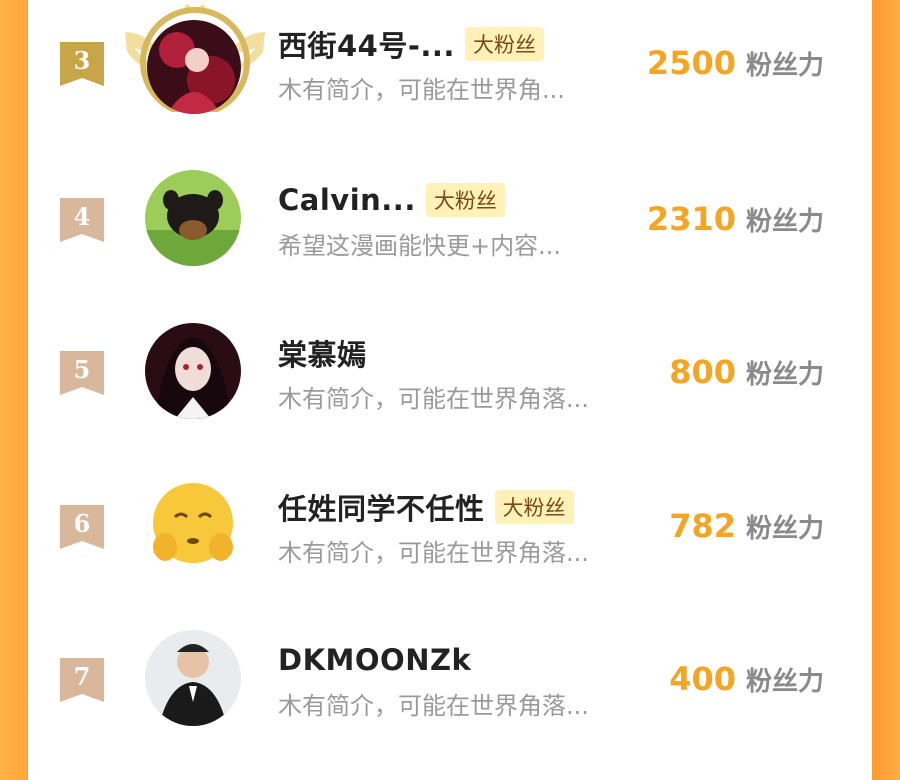 The height and width of the screenshot is (780, 900). What do you see at coordinates (82, 216) in the screenshot?
I see `rank-number: 4` at bounding box center [82, 216].